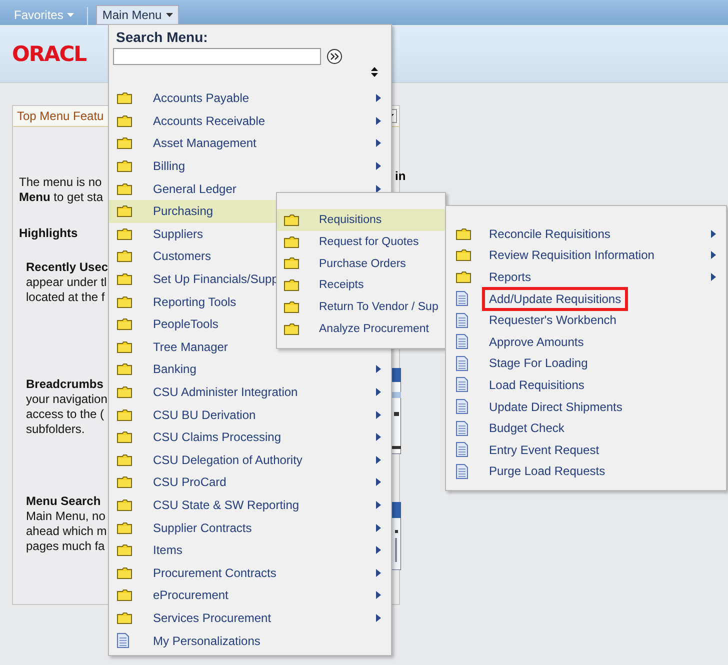  Describe the element at coordinates (226, 505) in the screenshot. I see `menu-item-label: CSU State & SW Reporting` at that location.